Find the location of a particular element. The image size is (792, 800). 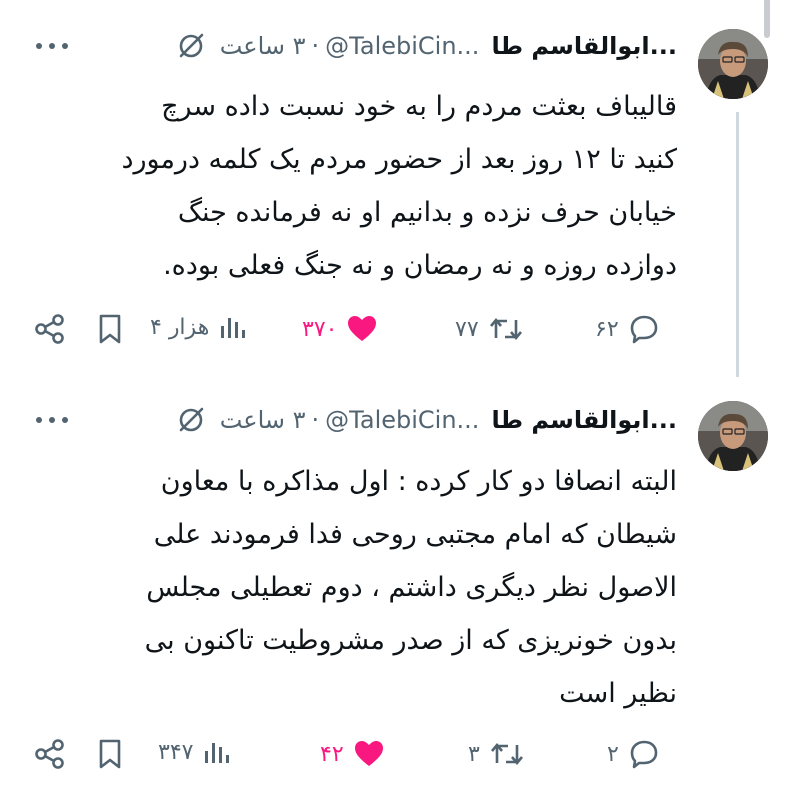

tweet-text-line: الاصول نظر دیگری داشتم ، دوم تعطیلی مجلس is located at coordinates (411, 587).